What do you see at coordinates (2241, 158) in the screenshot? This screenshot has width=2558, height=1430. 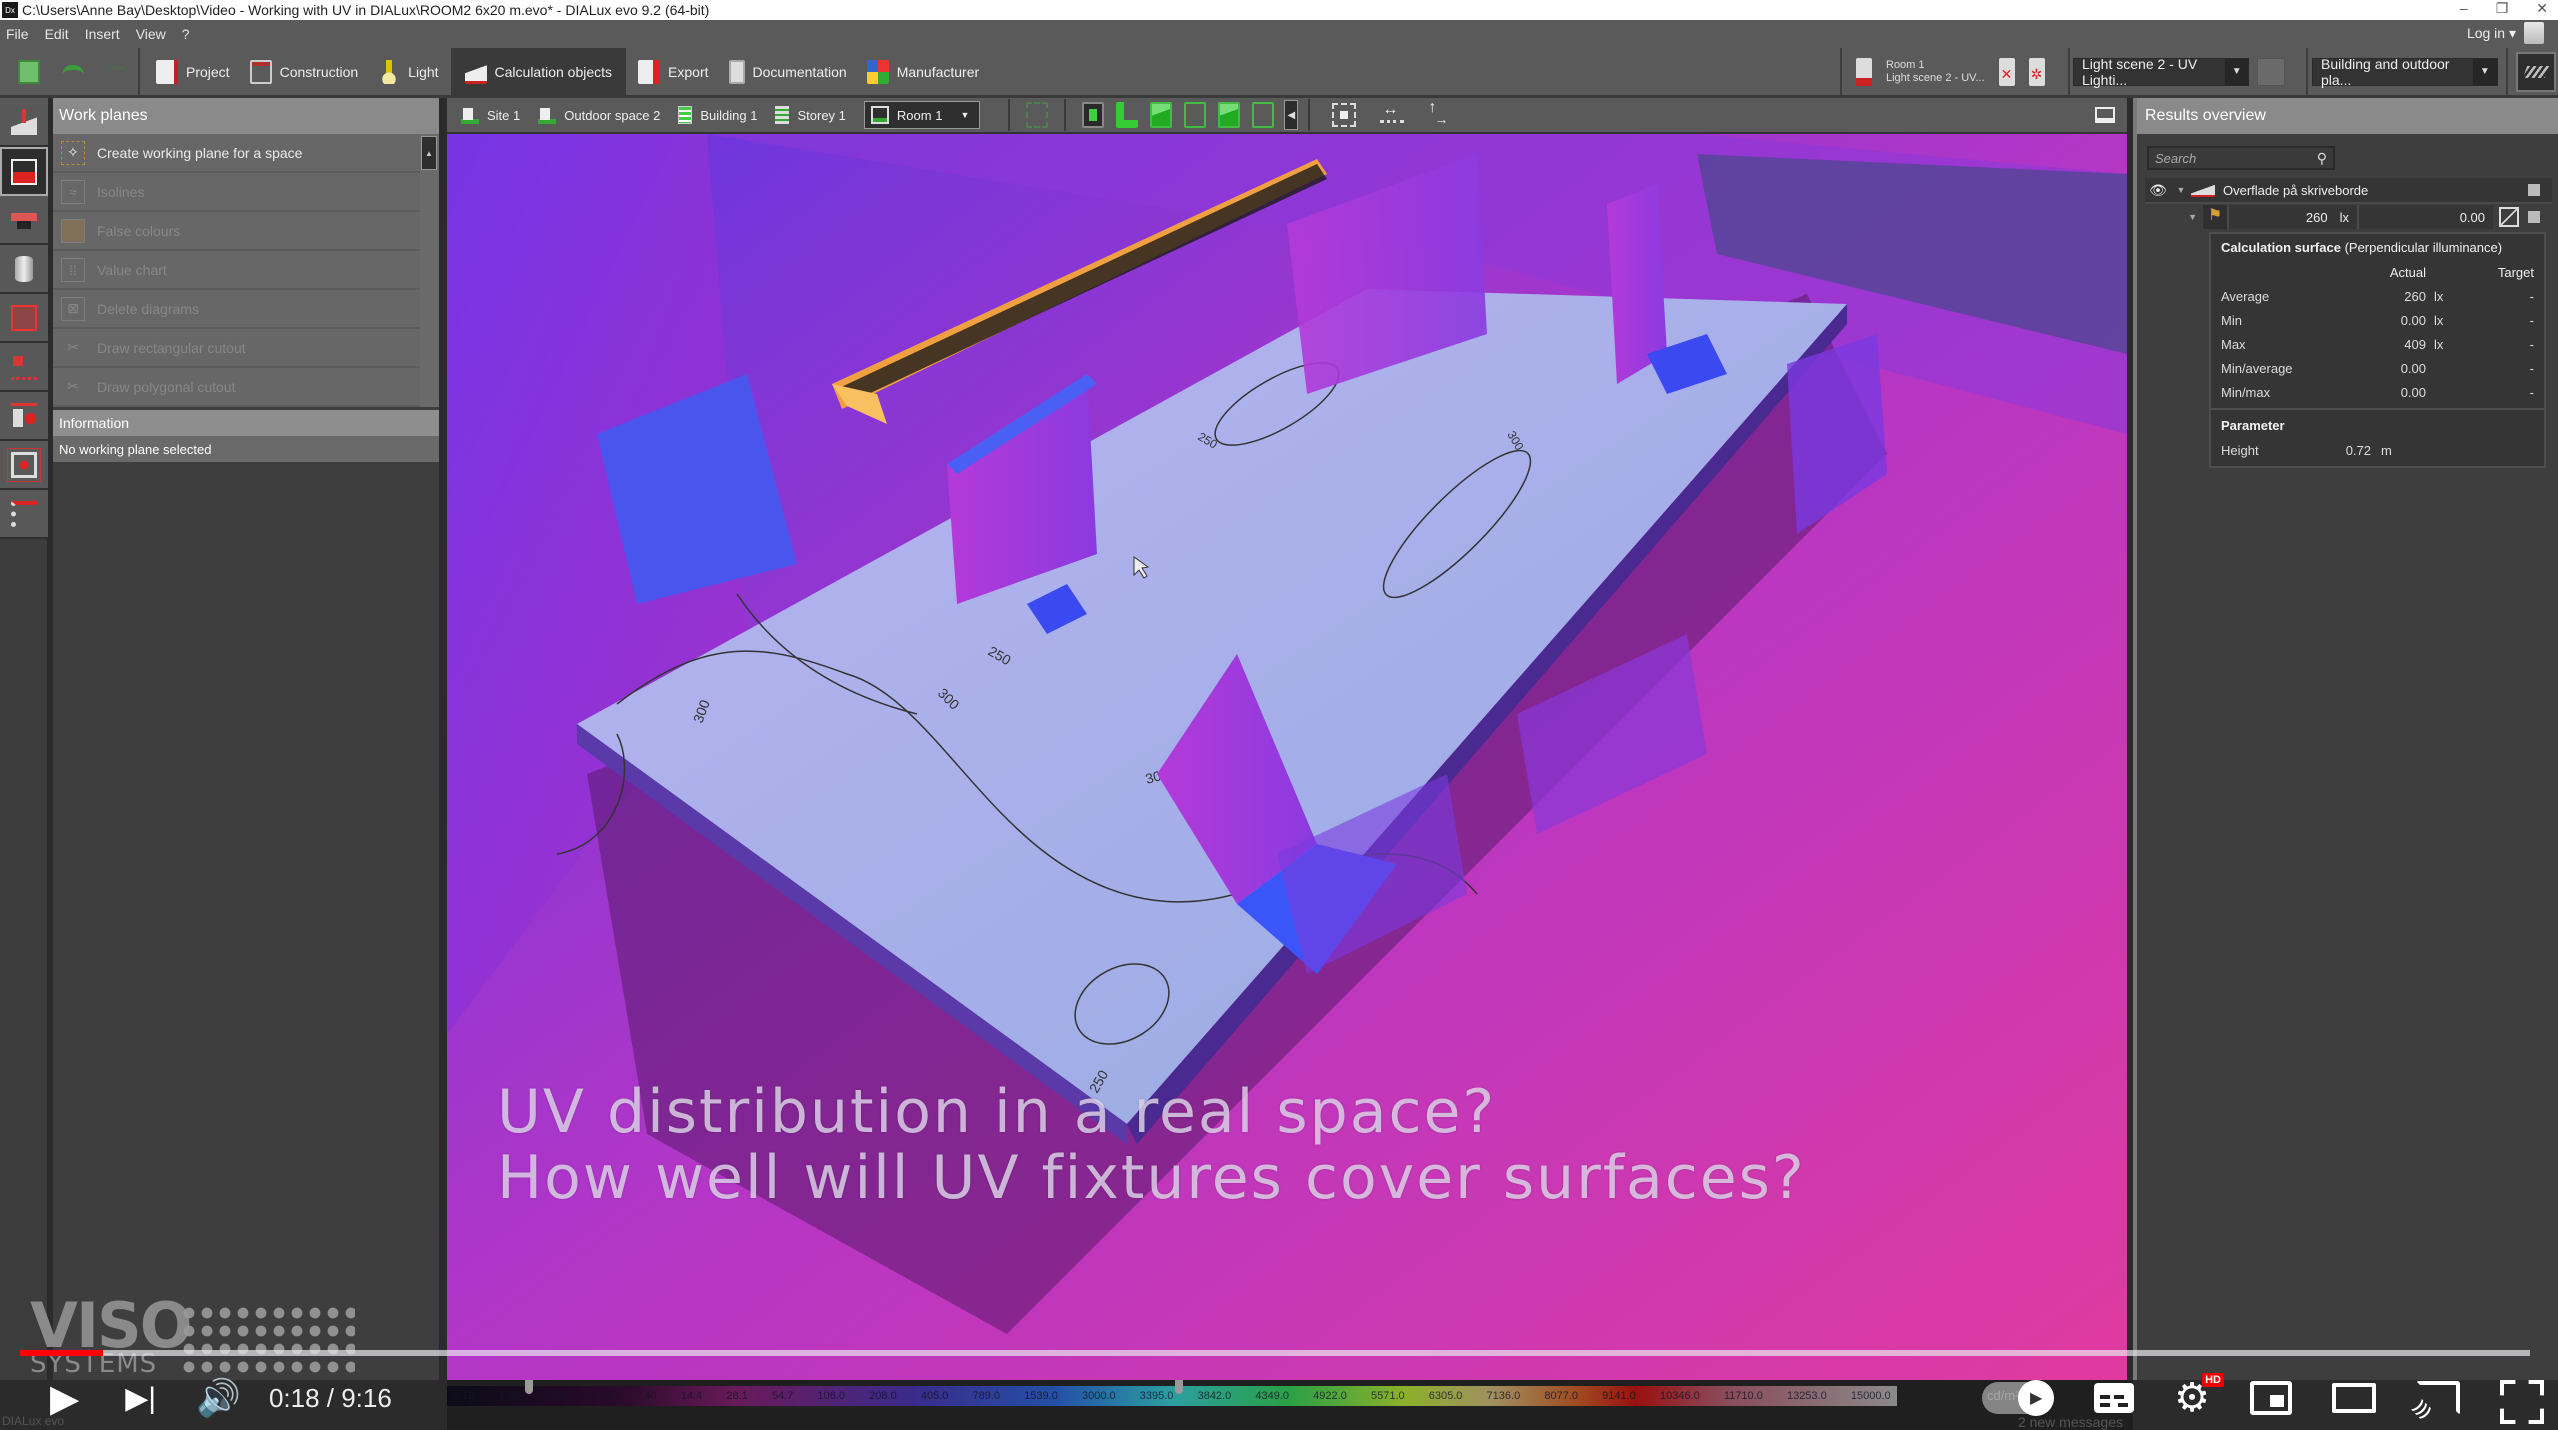 I see `results-search-input: Search ⚲` at bounding box center [2241, 158].